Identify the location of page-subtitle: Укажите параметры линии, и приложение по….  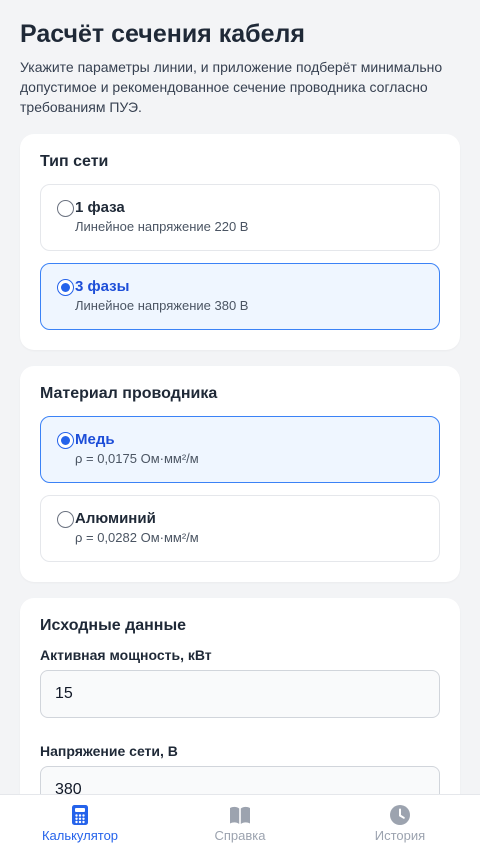
(231, 87).